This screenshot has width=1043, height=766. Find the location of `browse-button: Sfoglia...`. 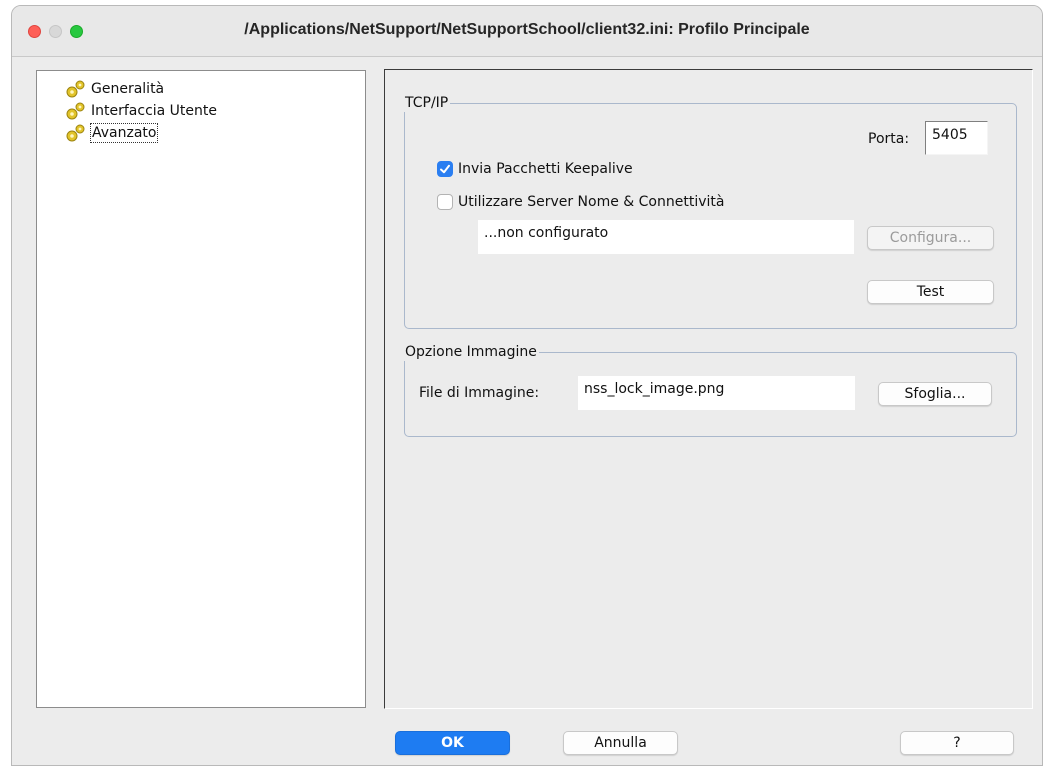

browse-button: Sfoglia... is located at coordinates (935, 394).